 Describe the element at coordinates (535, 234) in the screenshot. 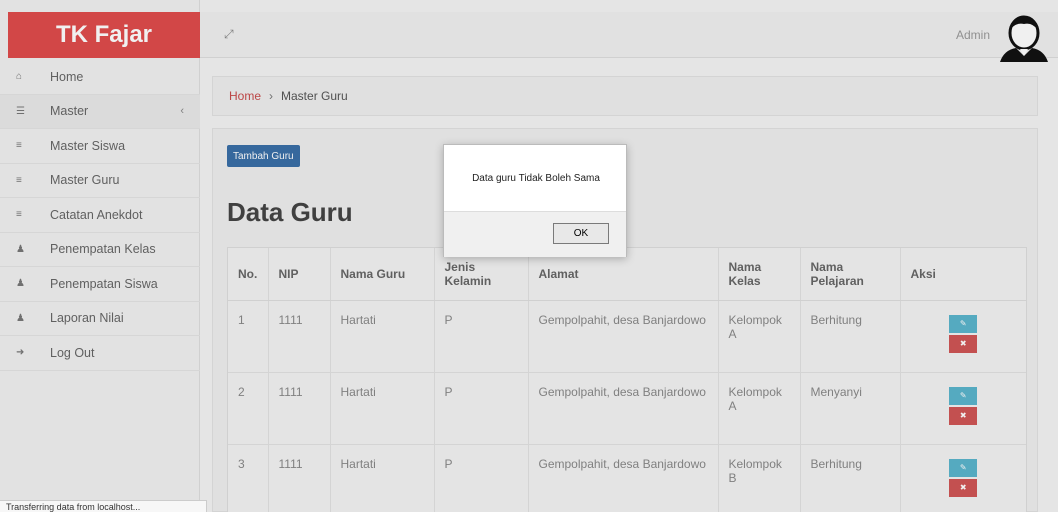

I see `alert-footer: OK` at that location.